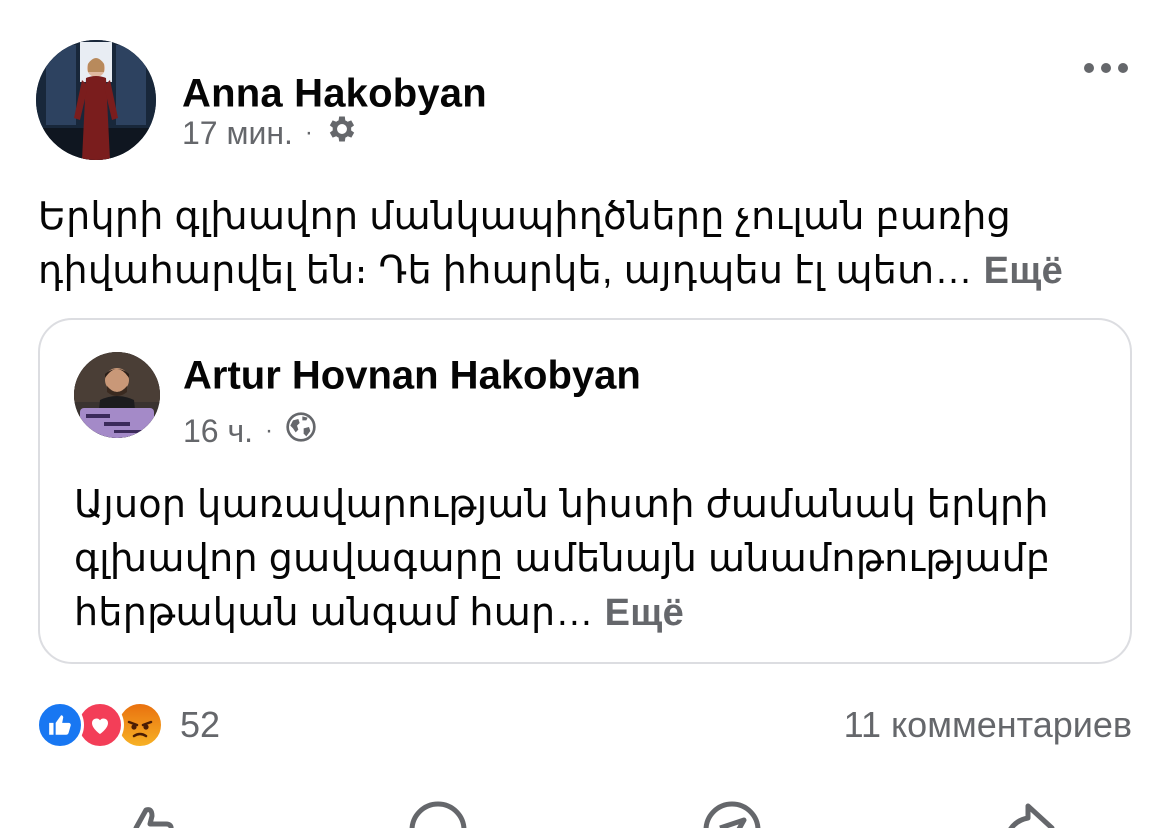  What do you see at coordinates (301, 431) in the screenshot?
I see `globe-icon` at bounding box center [301, 431].